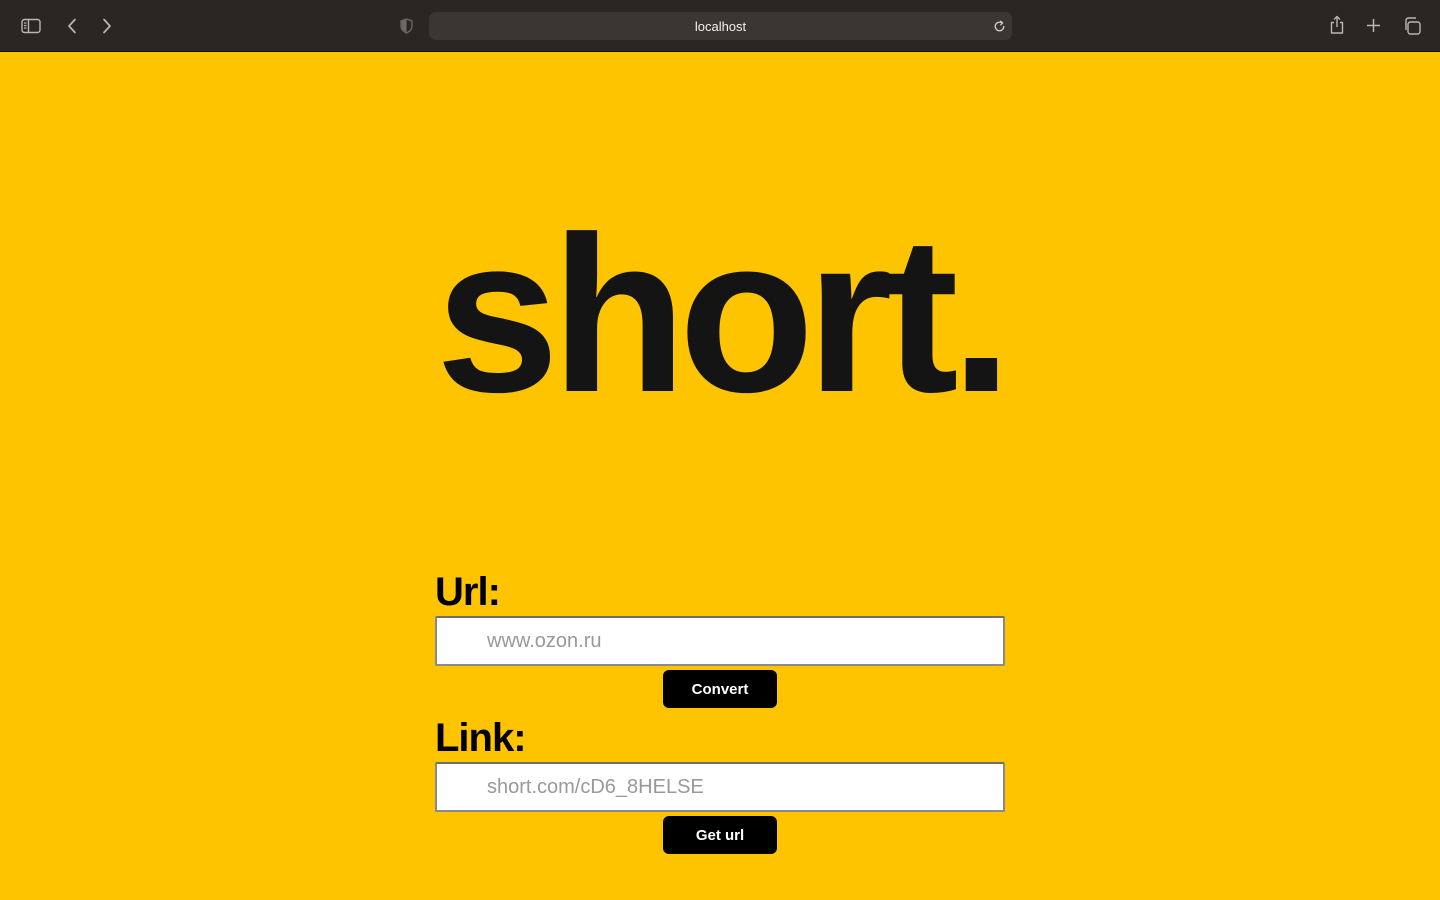  Describe the element at coordinates (72, 26) in the screenshot. I see `chevron-left-icon` at that location.